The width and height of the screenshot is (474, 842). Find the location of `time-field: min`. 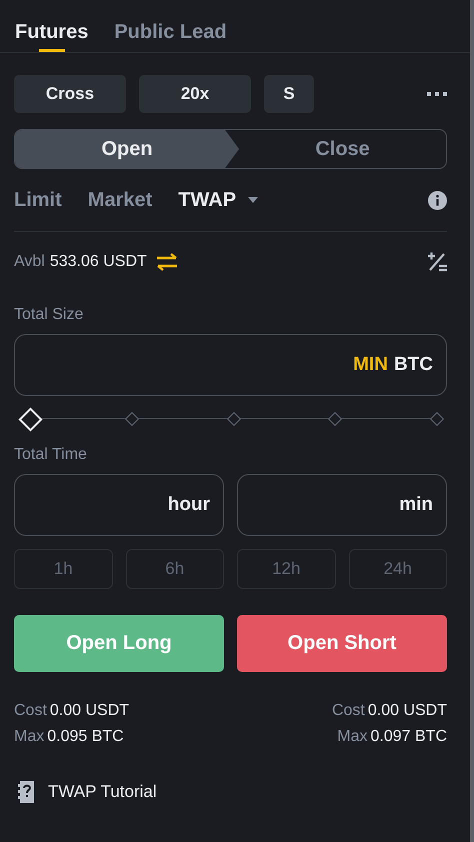

time-field: min is located at coordinates (342, 505).